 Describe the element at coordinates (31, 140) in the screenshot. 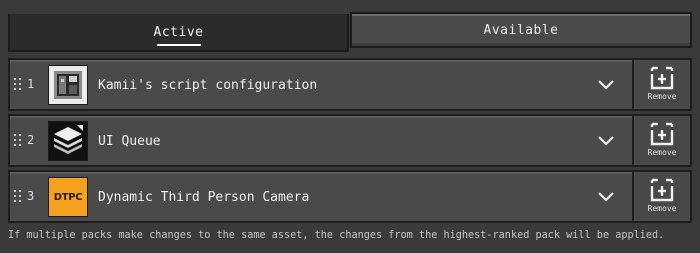

I see `pack-rank: 2` at that location.